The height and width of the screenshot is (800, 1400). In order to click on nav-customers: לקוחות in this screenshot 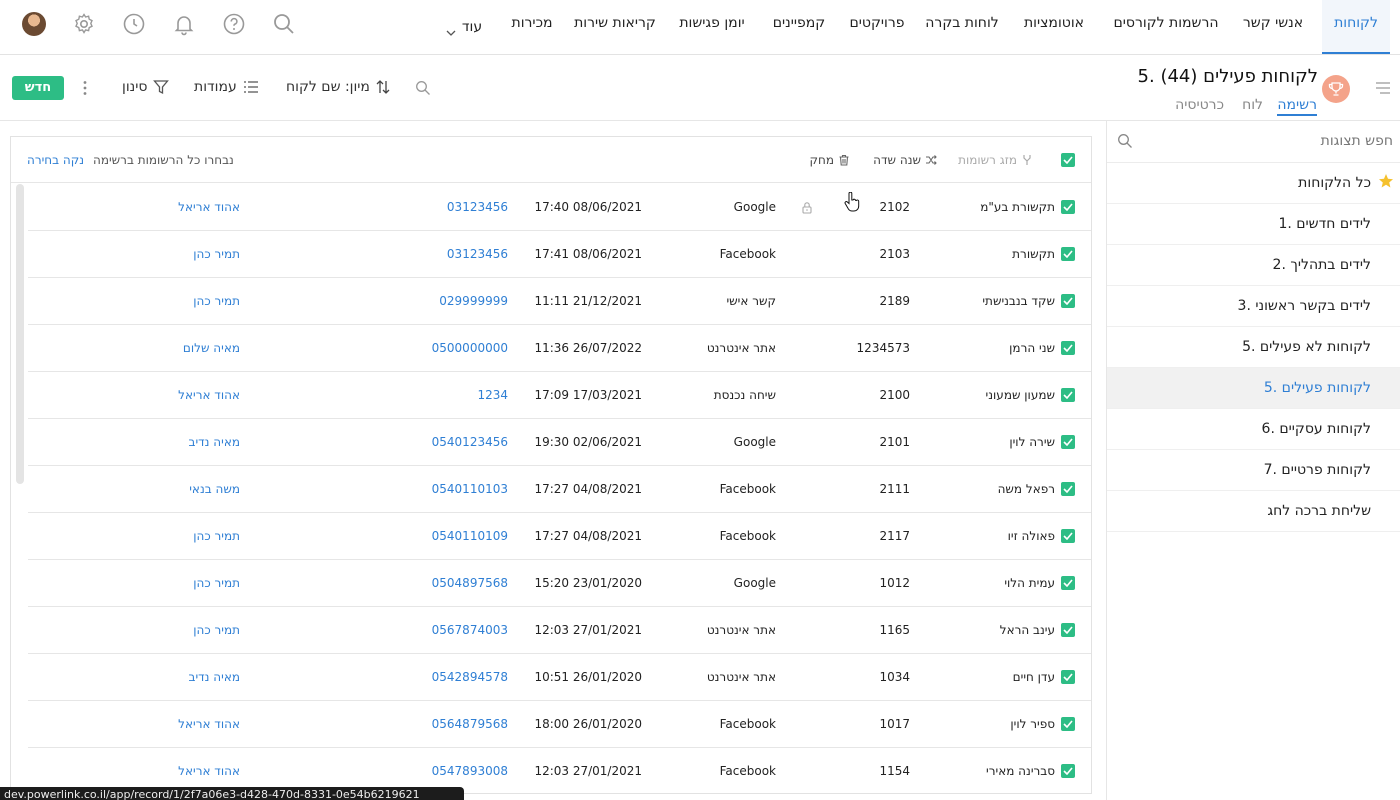, I will do `click(1356, 27)`.